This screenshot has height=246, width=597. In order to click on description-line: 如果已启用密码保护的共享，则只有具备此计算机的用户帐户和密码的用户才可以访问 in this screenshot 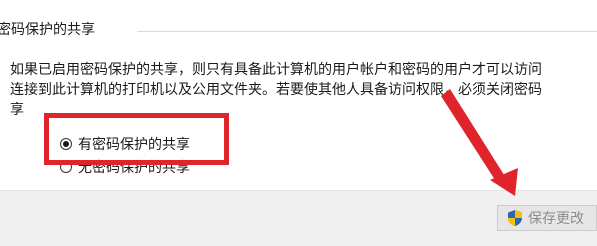, I will do `click(276, 70)`.